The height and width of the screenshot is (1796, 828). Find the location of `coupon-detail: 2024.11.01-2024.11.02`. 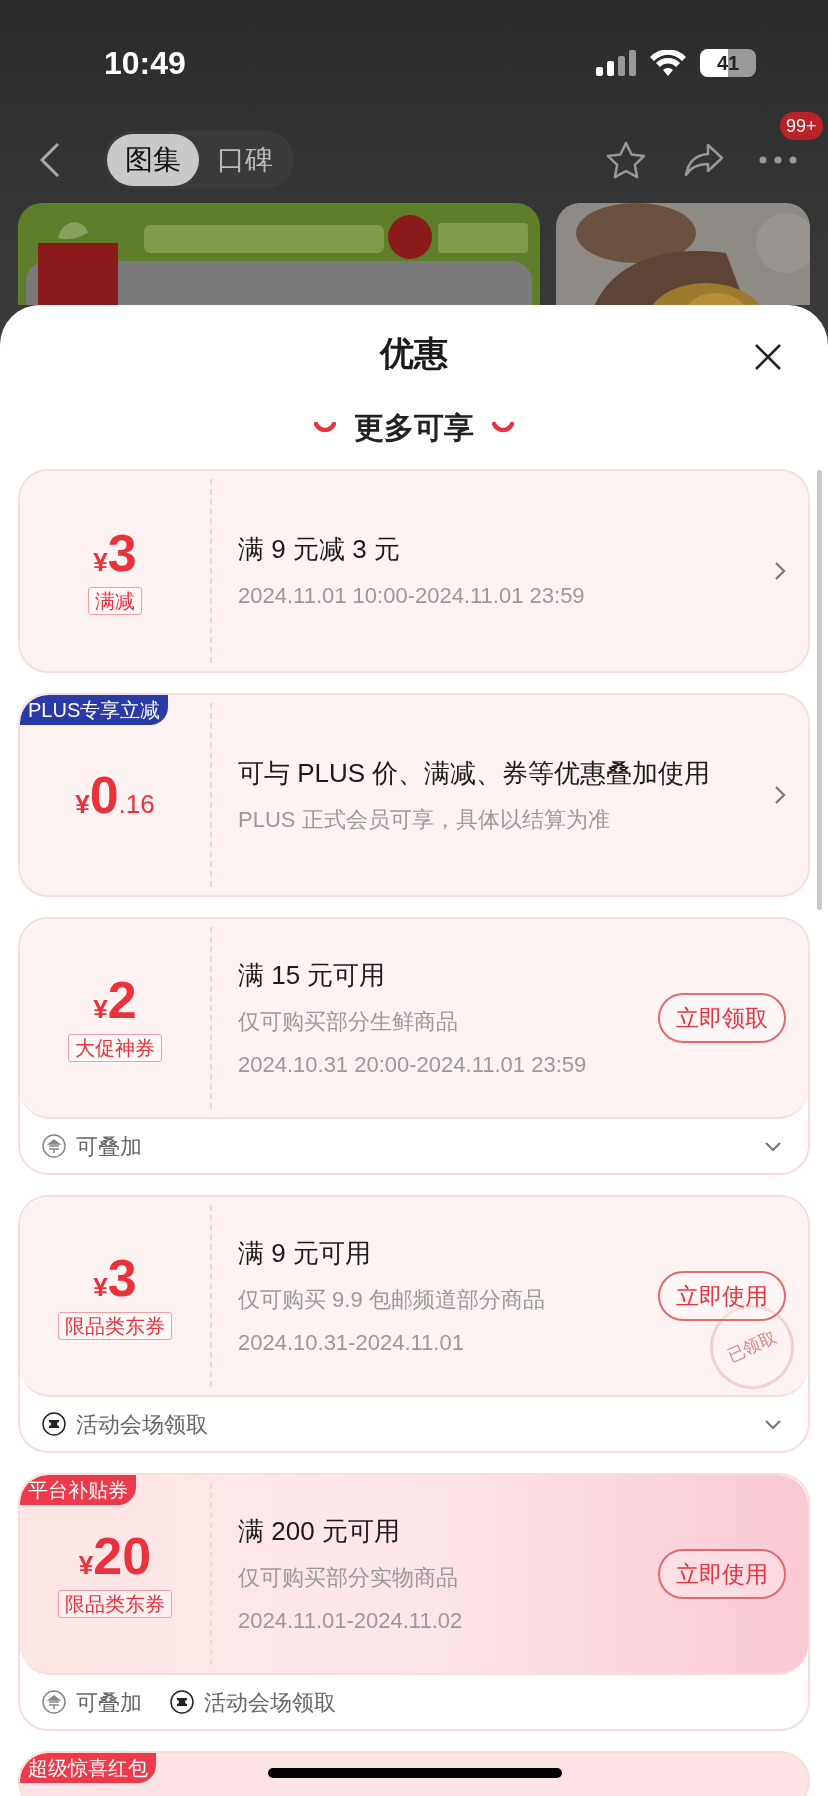

coupon-detail: 2024.11.01-2024.11.02 is located at coordinates (351, 1620).